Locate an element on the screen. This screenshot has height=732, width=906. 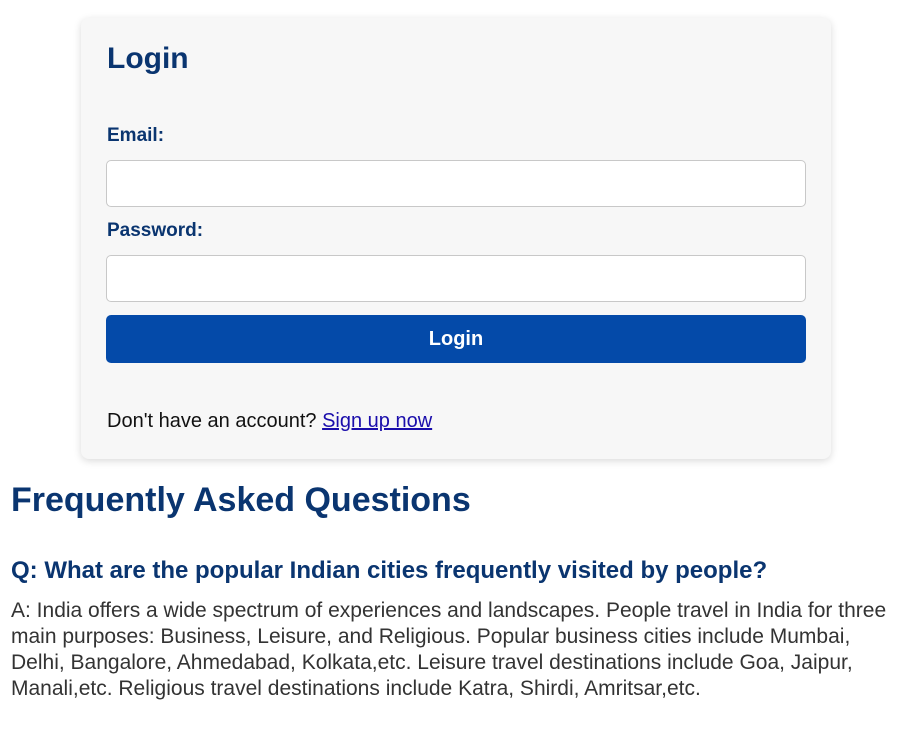
password-field is located at coordinates (456, 278).